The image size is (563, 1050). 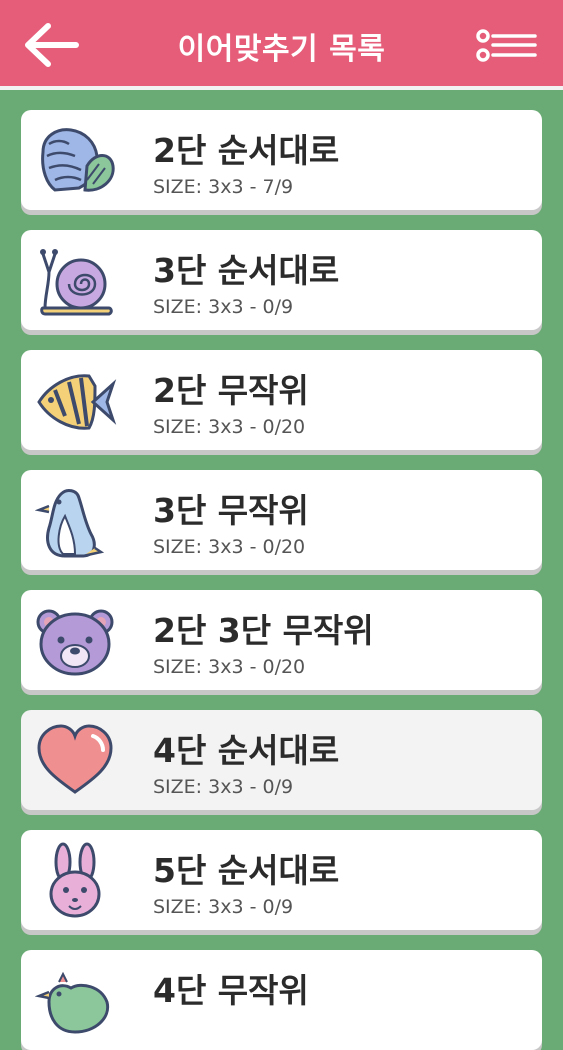 I want to click on snail-icon, so click(x=76, y=280).